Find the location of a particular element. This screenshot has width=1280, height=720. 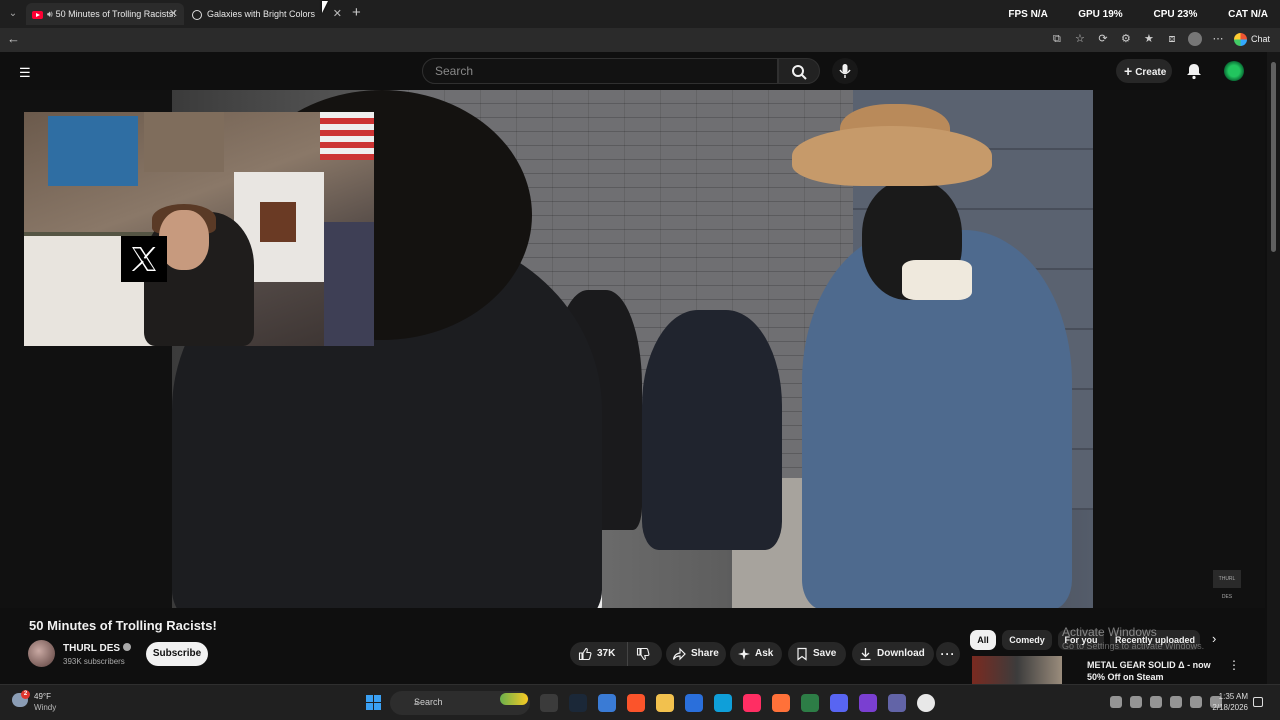

cat-value: N/A is located at coordinates (1259, 14).